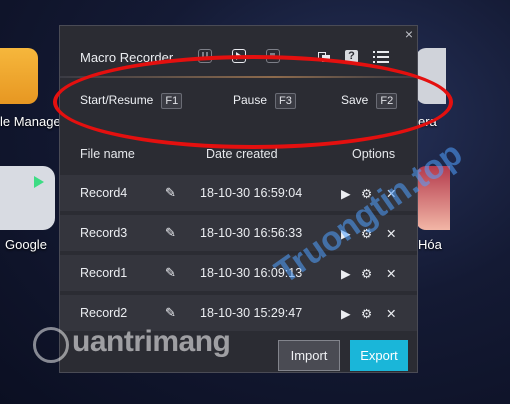  What do you see at coordinates (427, 121) in the screenshot?
I see `camera-label: era` at bounding box center [427, 121].